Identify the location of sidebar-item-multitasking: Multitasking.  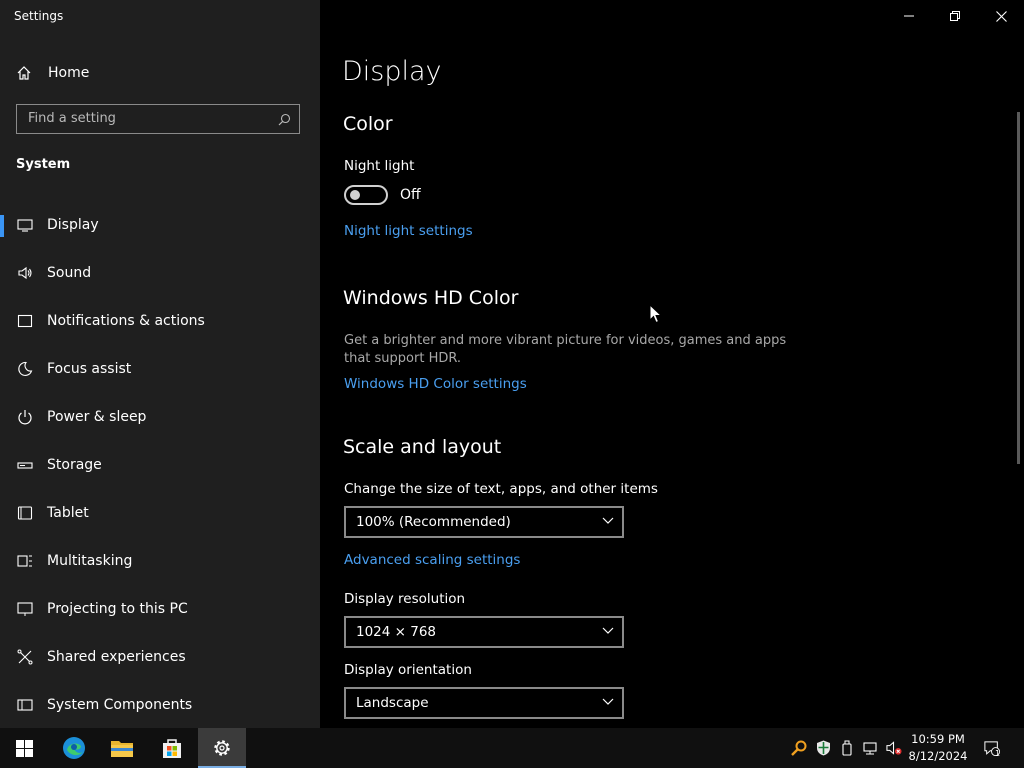
(160, 561).